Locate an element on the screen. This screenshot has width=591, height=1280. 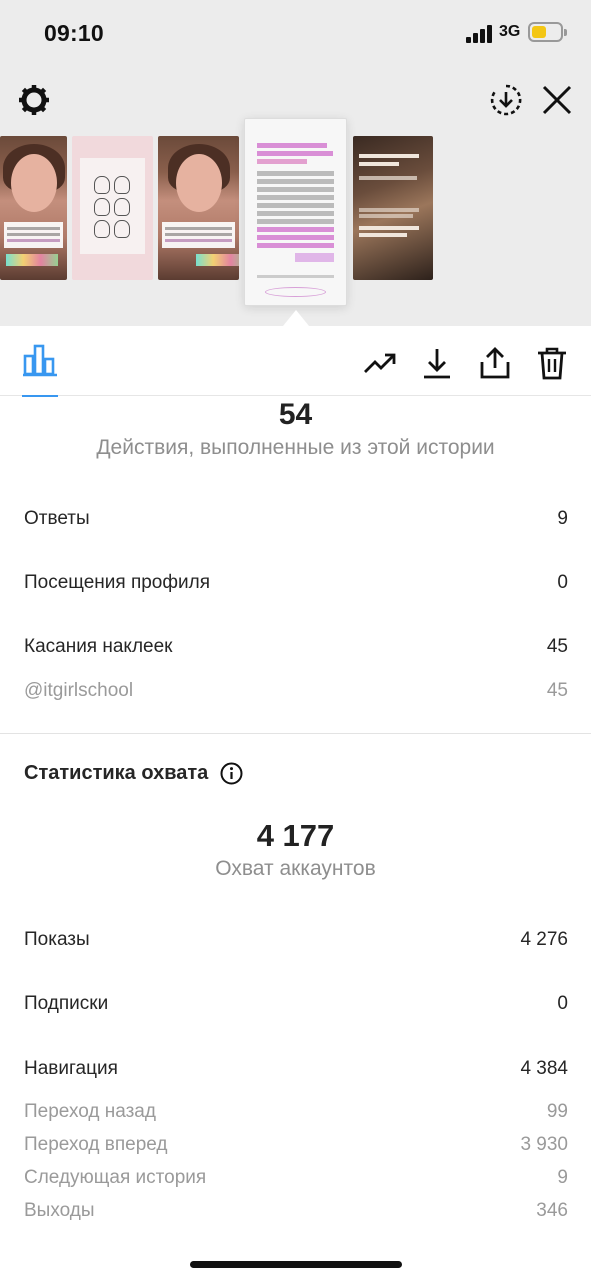
battery-icon is located at coordinates (547, 32).